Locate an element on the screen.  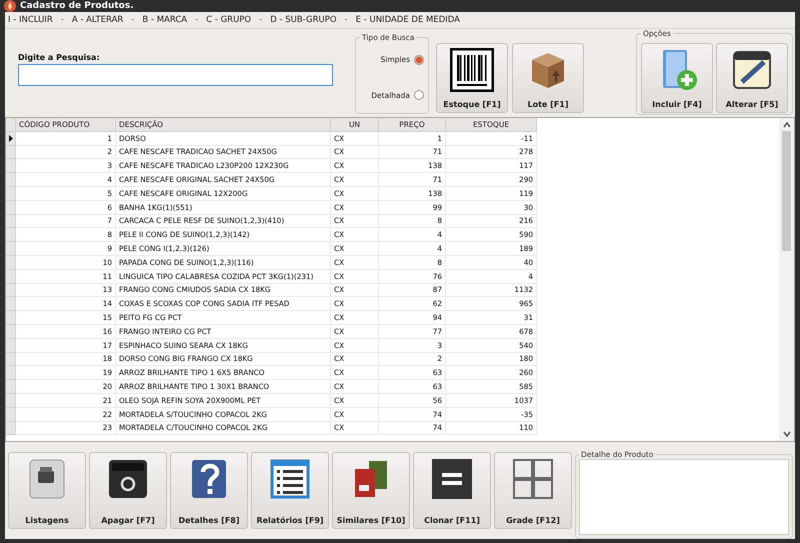
toolbar-button: Relatórios [F9] is located at coordinates (290, 490).